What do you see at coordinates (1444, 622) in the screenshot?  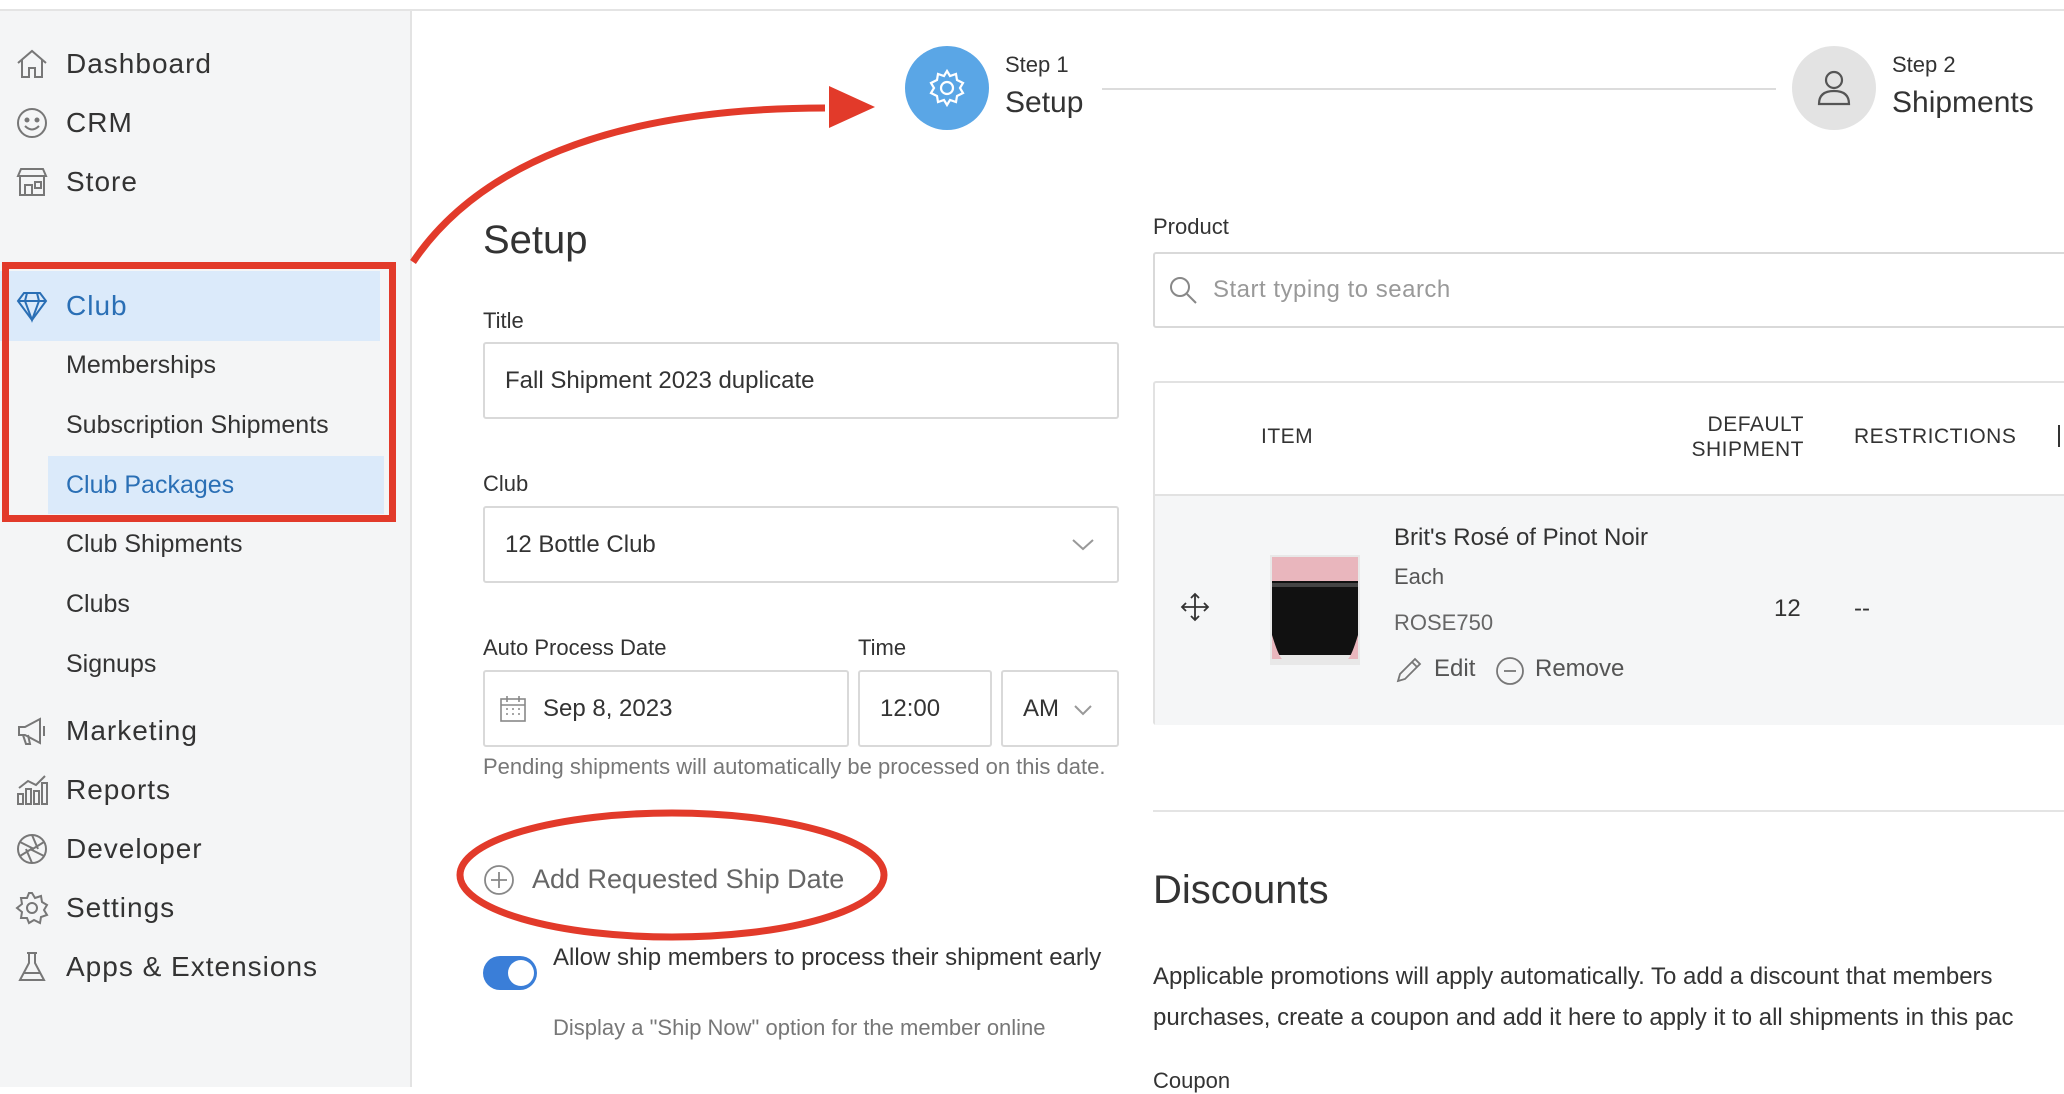 I see `product-sku: ROSE750` at bounding box center [1444, 622].